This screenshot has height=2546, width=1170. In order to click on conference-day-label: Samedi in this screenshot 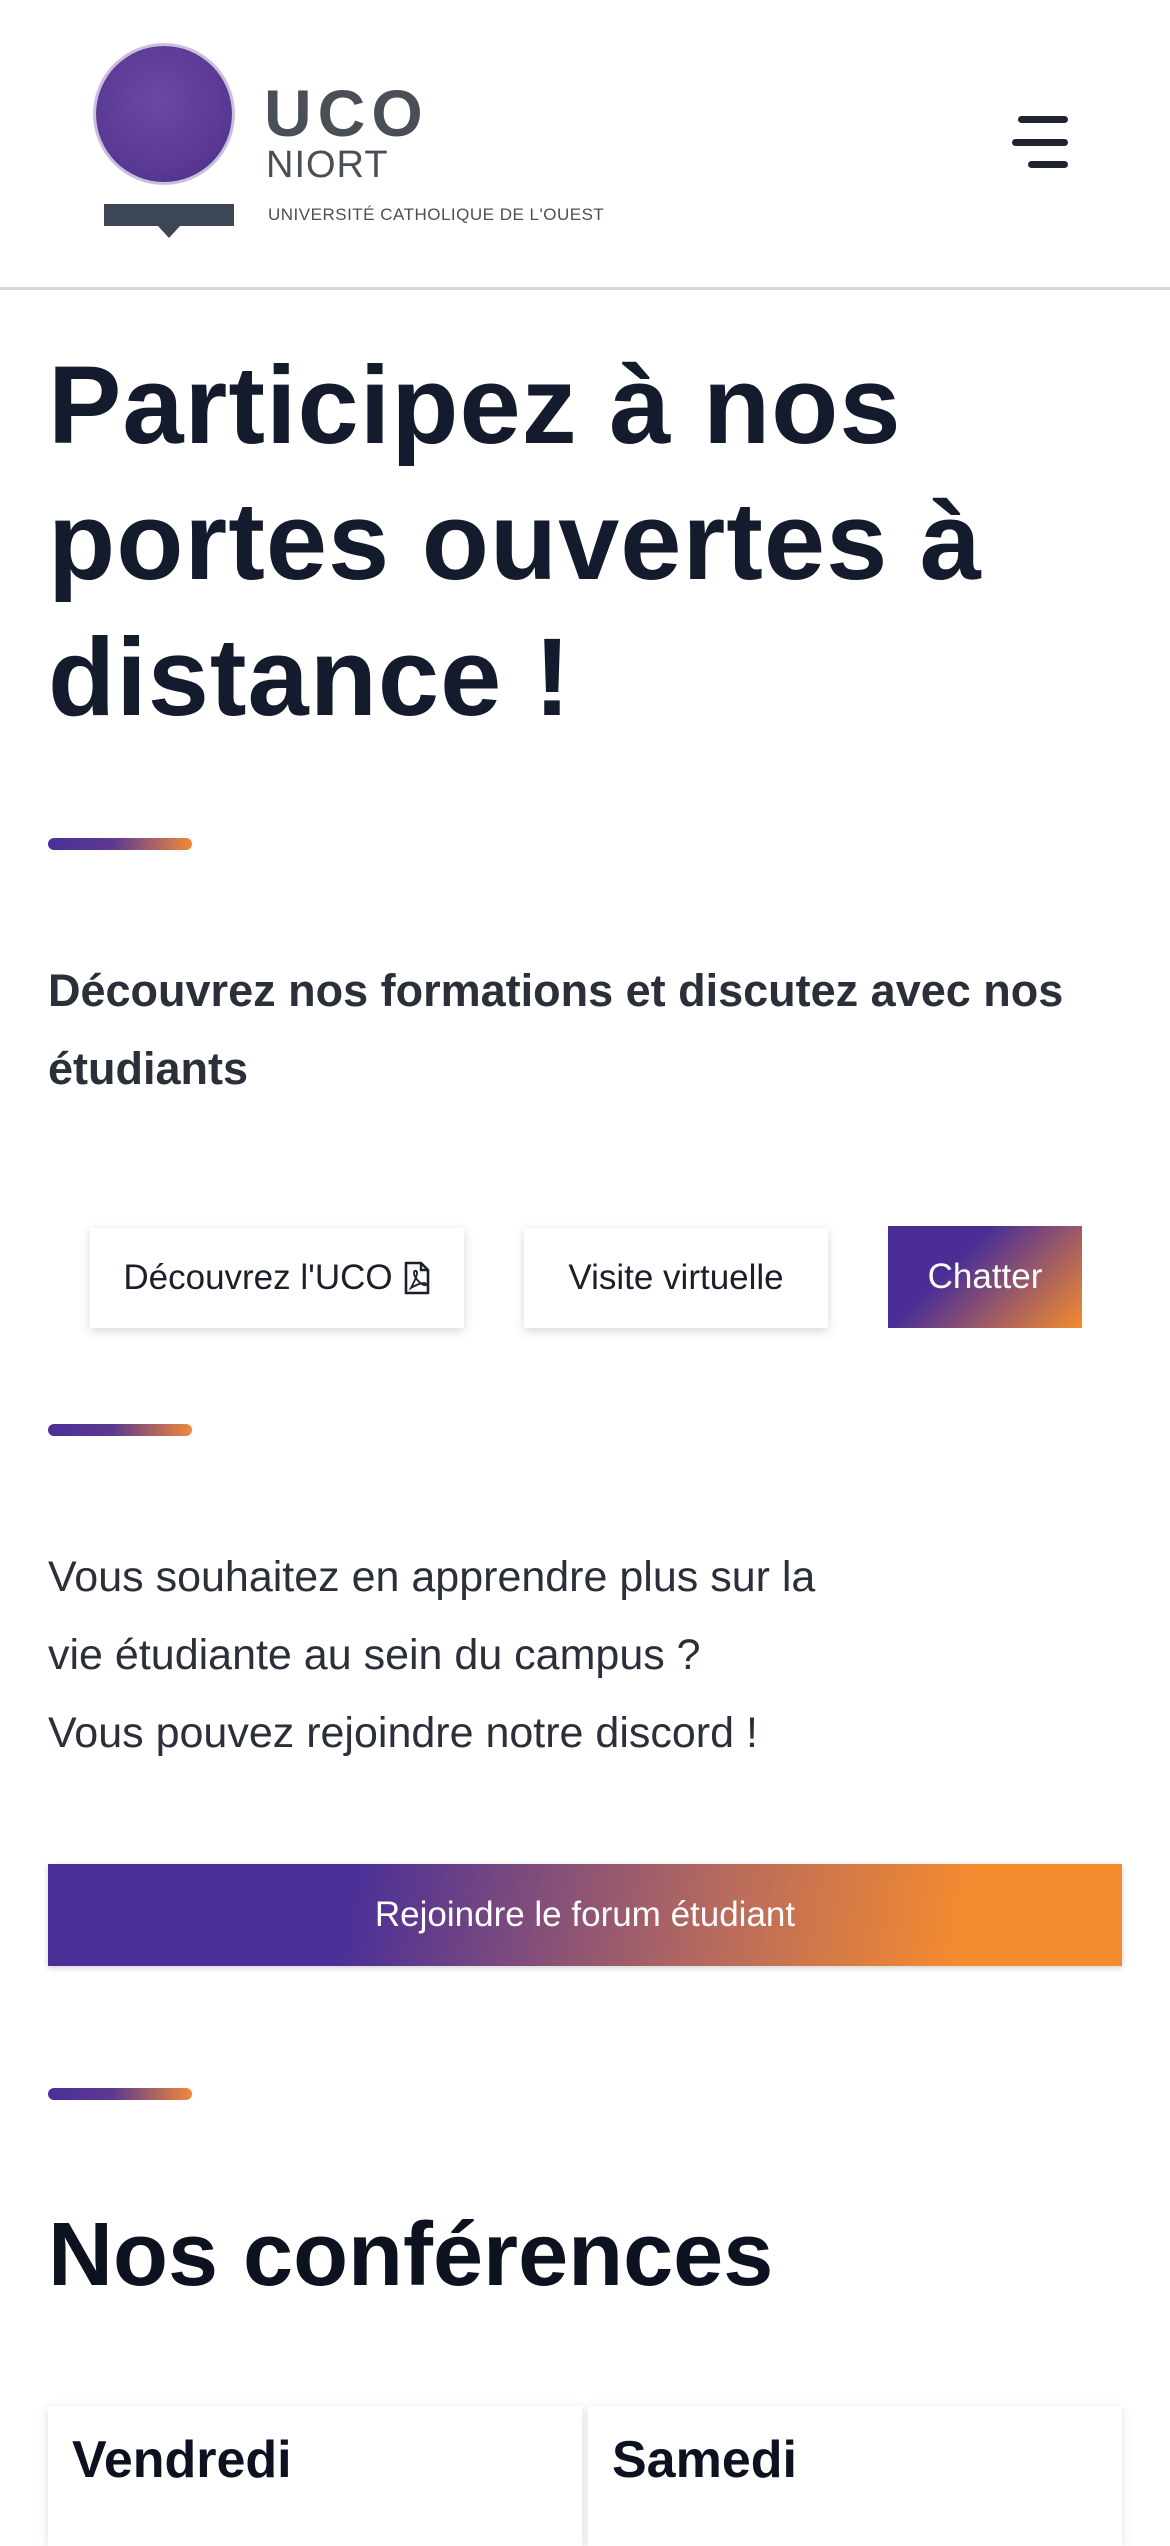, I will do `click(704, 2460)`.